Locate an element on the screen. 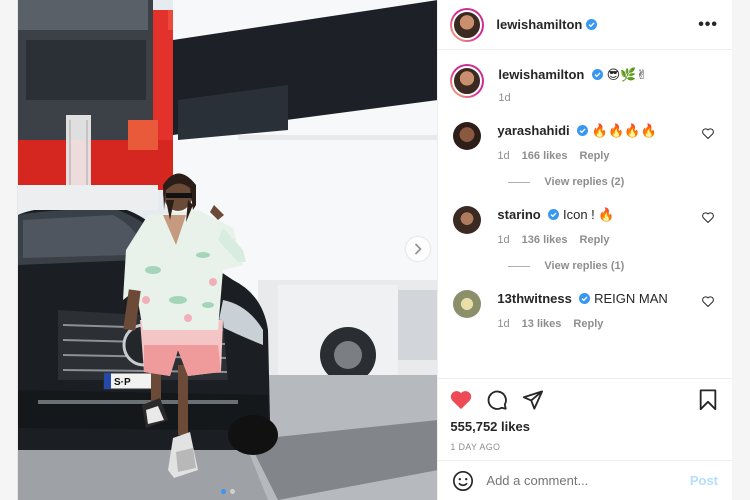  likes-count: 555,752 likes is located at coordinates (584, 426).